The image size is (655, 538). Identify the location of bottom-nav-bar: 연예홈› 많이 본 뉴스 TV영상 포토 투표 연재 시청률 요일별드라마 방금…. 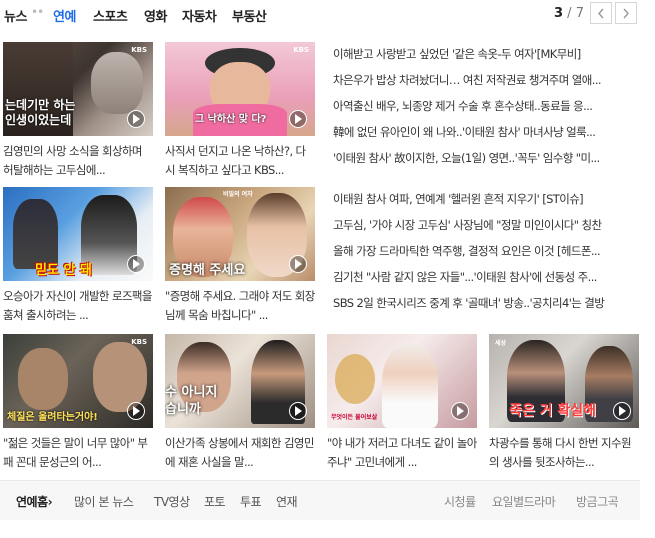
(320, 500).